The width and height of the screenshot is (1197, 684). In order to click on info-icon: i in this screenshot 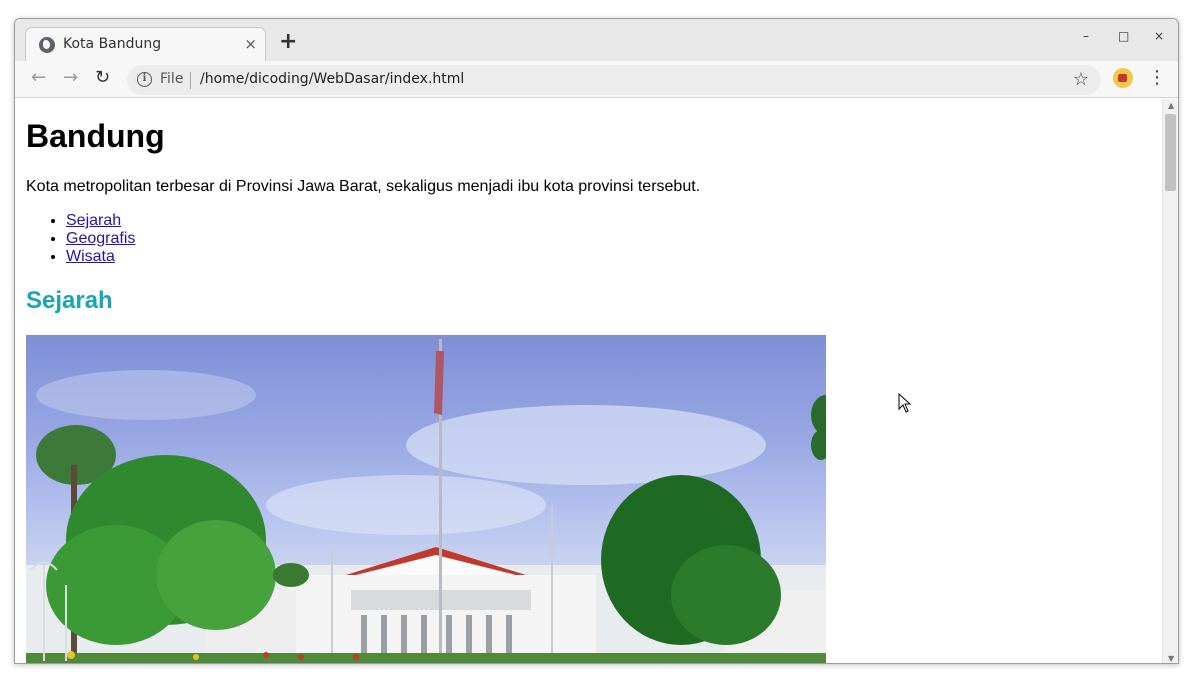, I will do `click(144, 79)`.